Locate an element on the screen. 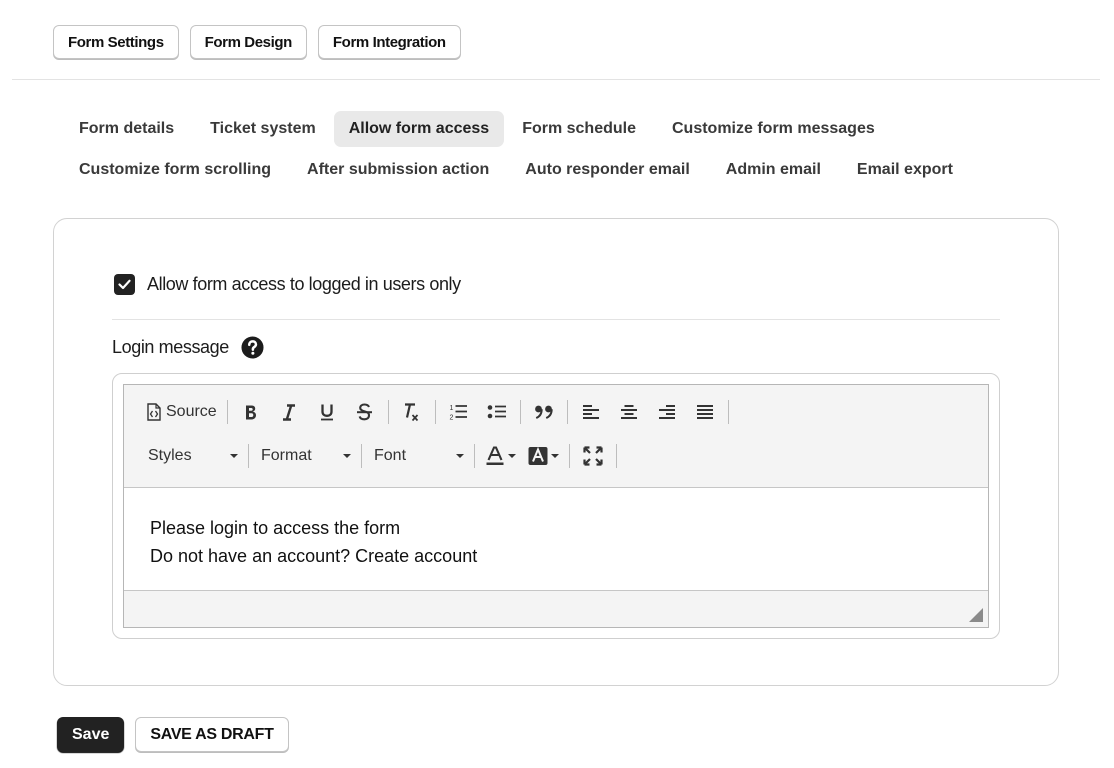 The image size is (1114, 768). italic-button is located at coordinates (289, 412).